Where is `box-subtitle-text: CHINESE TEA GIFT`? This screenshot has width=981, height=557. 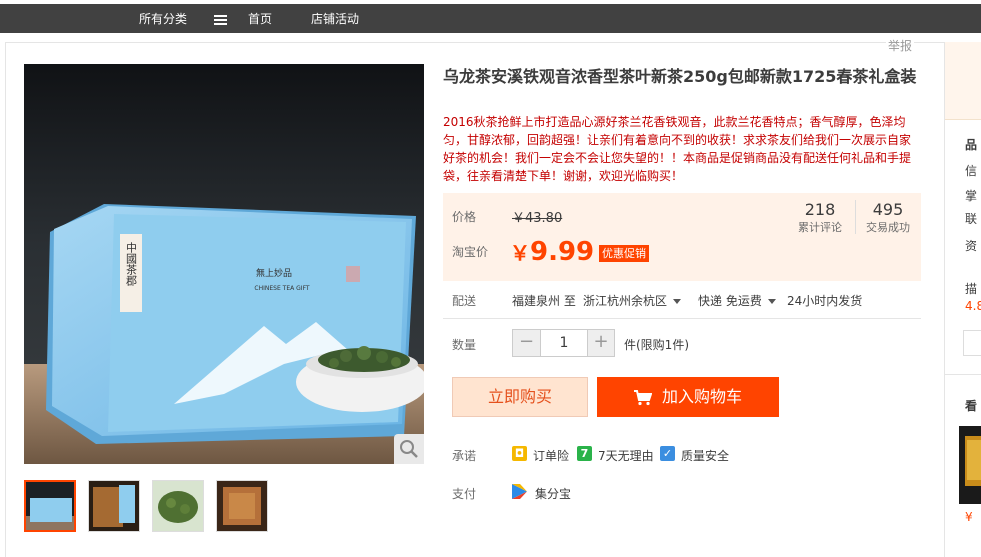
box-subtitle-text: CHINESE TEA GIFT is located at coordinates (281, 288).